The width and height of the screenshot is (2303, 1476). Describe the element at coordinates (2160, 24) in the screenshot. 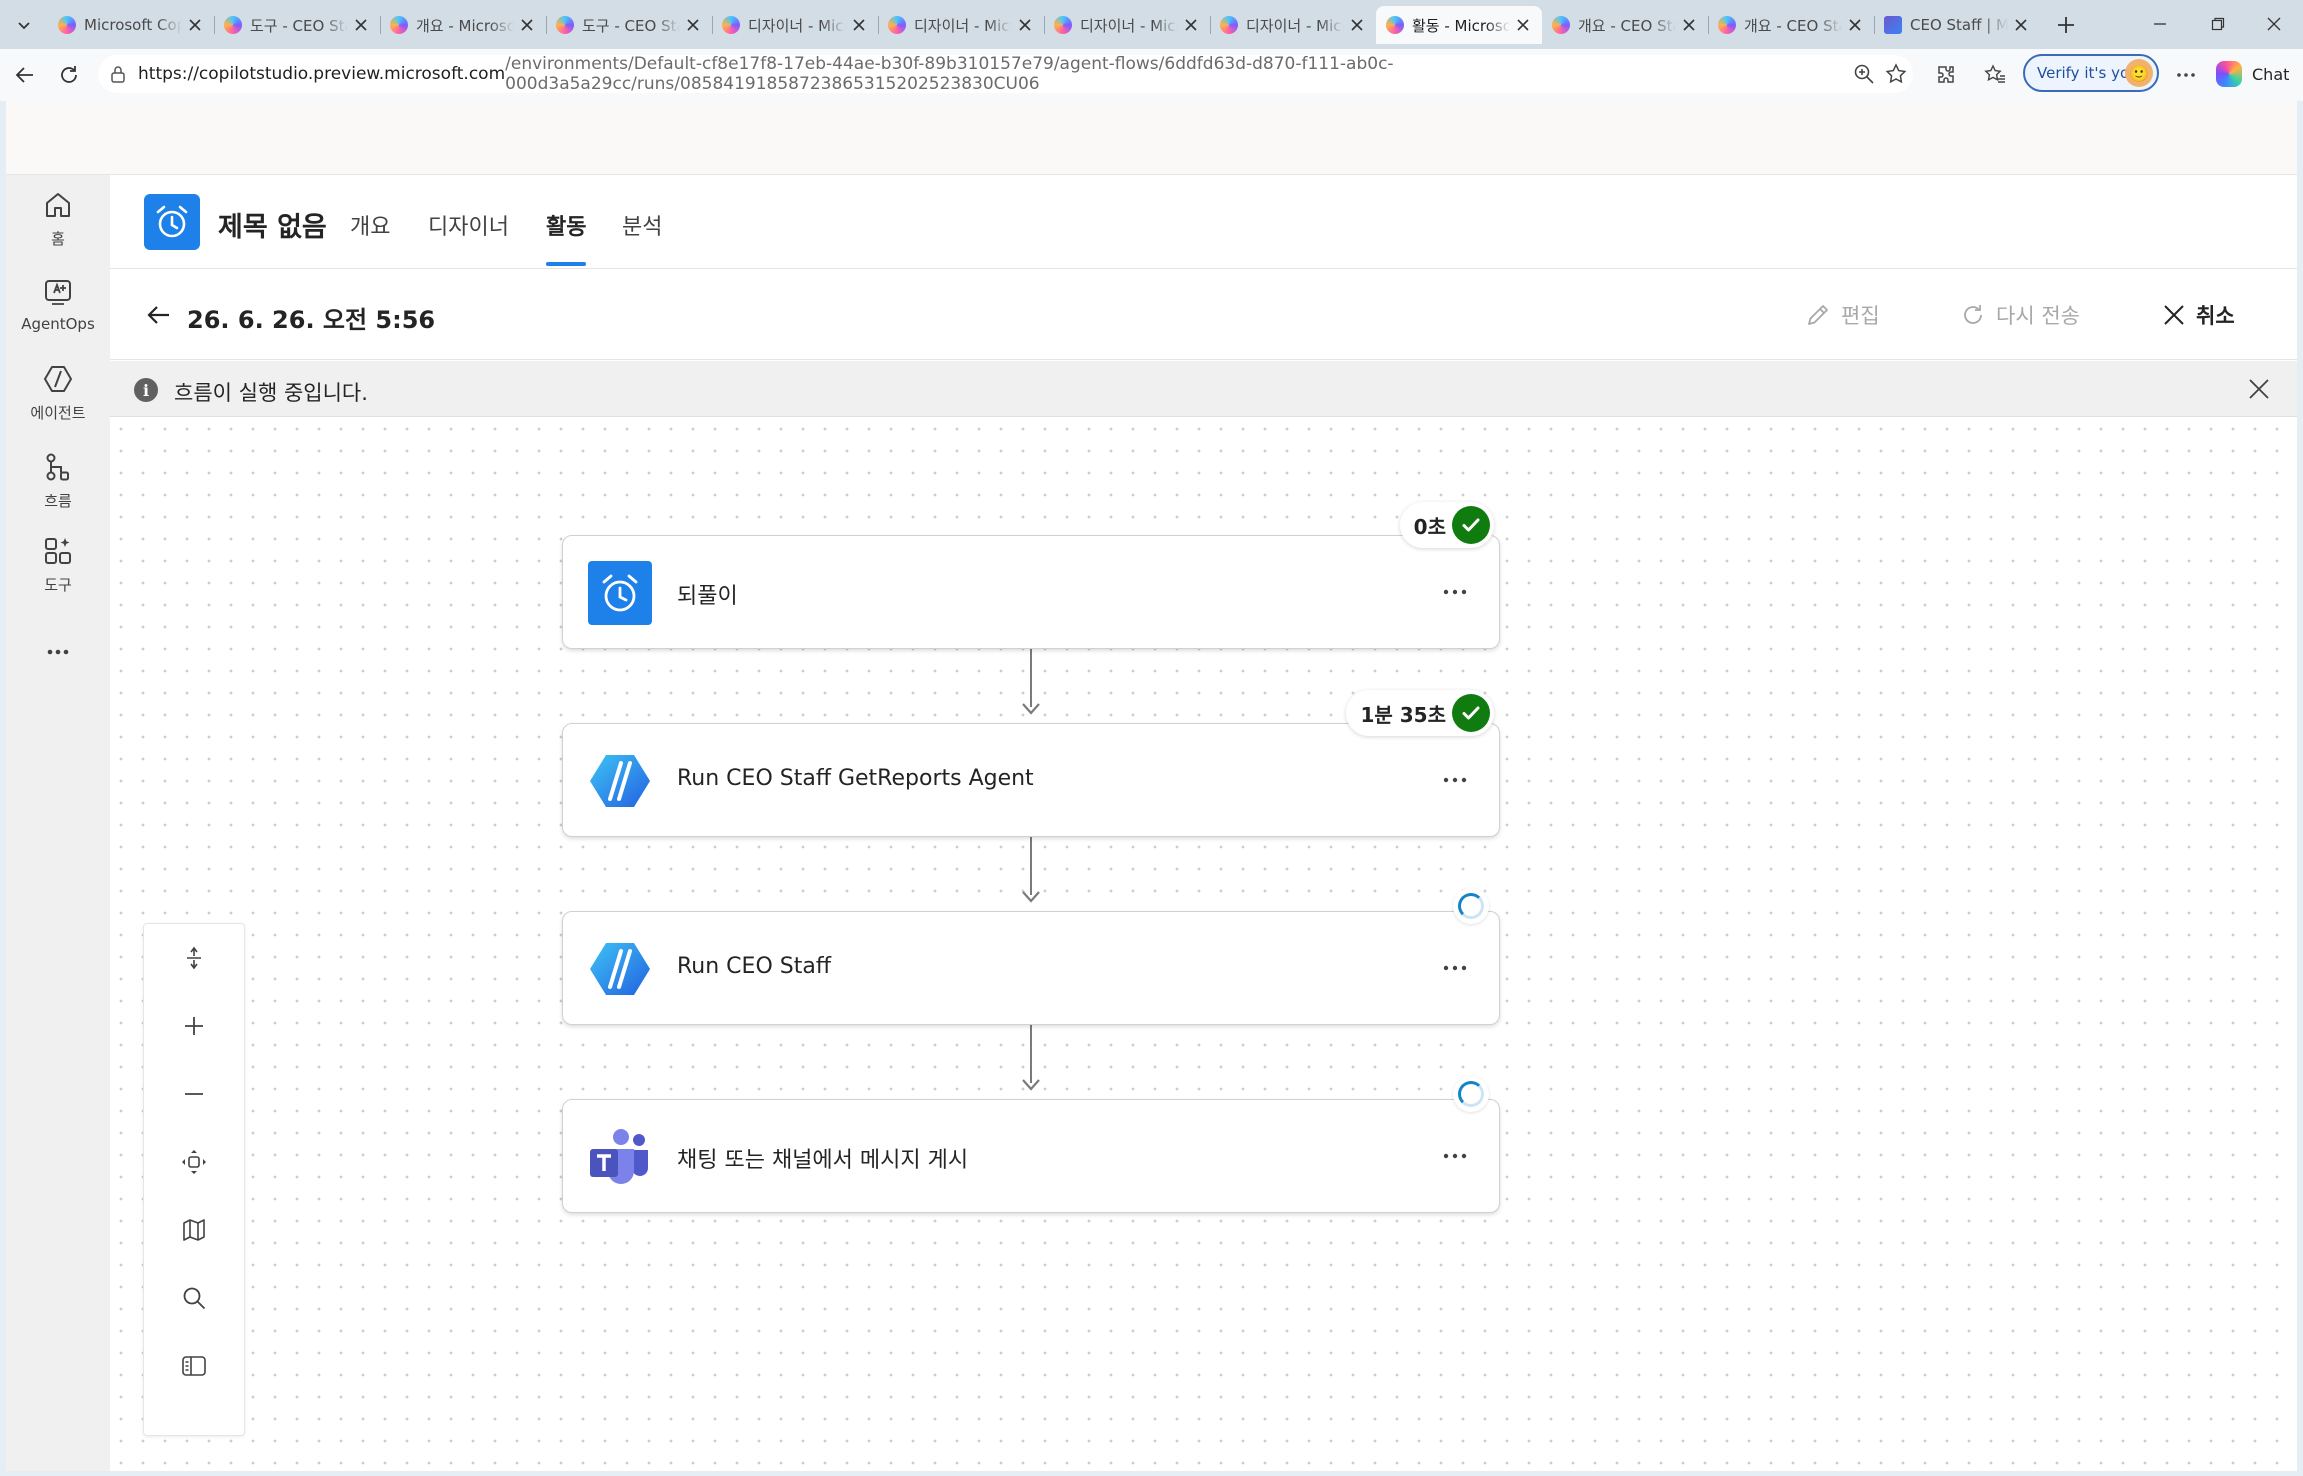

I see `minimize-window-button` at that location.